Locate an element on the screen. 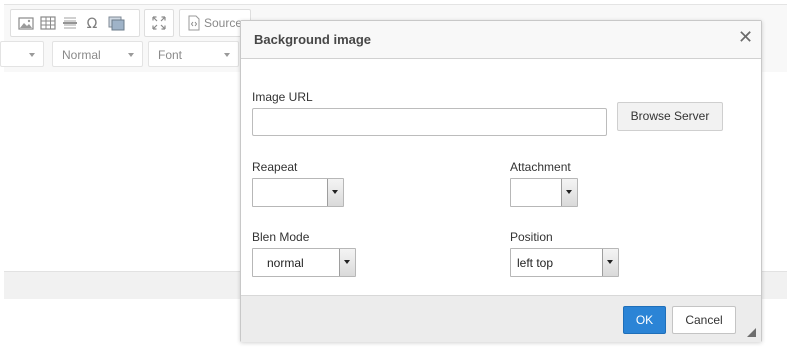 The width and height of the screenshot is (787, 360). style-combo: Normal is located at coordinates (97, 54).